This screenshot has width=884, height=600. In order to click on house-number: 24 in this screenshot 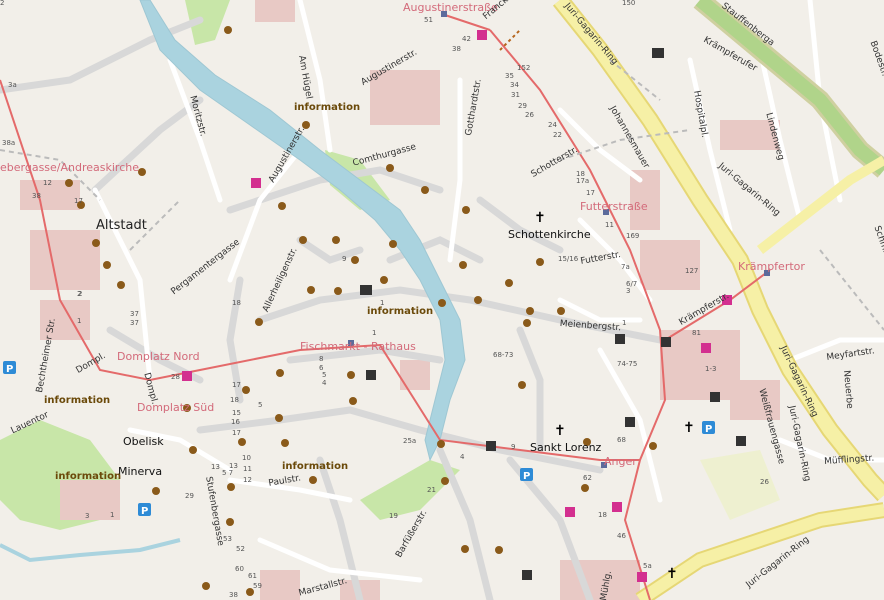, I will do `click(552, 125)`.